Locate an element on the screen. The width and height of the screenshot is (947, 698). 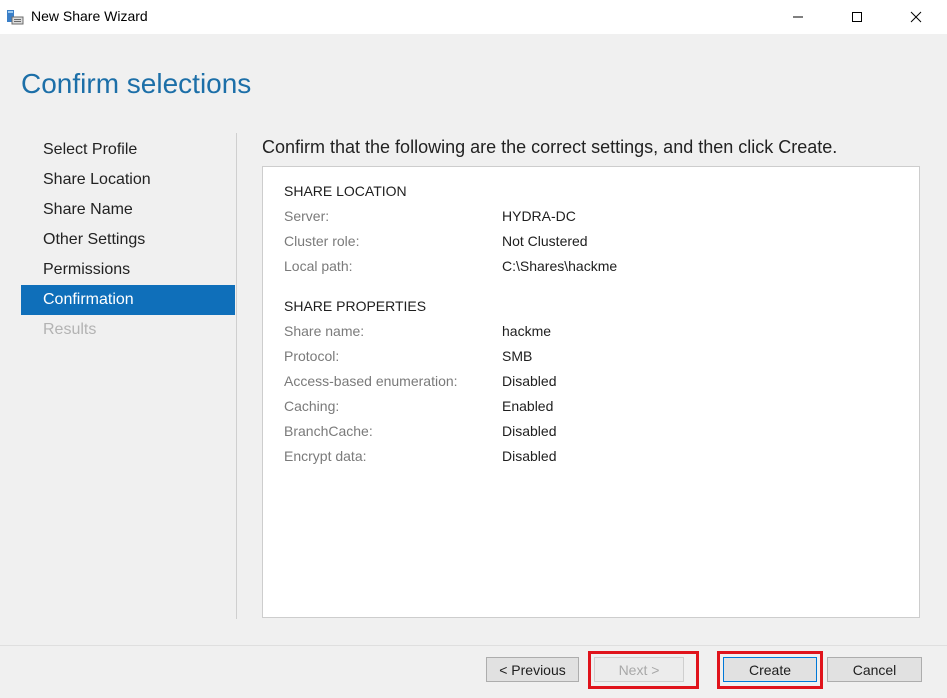
row-key: Local path: is located at coordinates (318, 266).